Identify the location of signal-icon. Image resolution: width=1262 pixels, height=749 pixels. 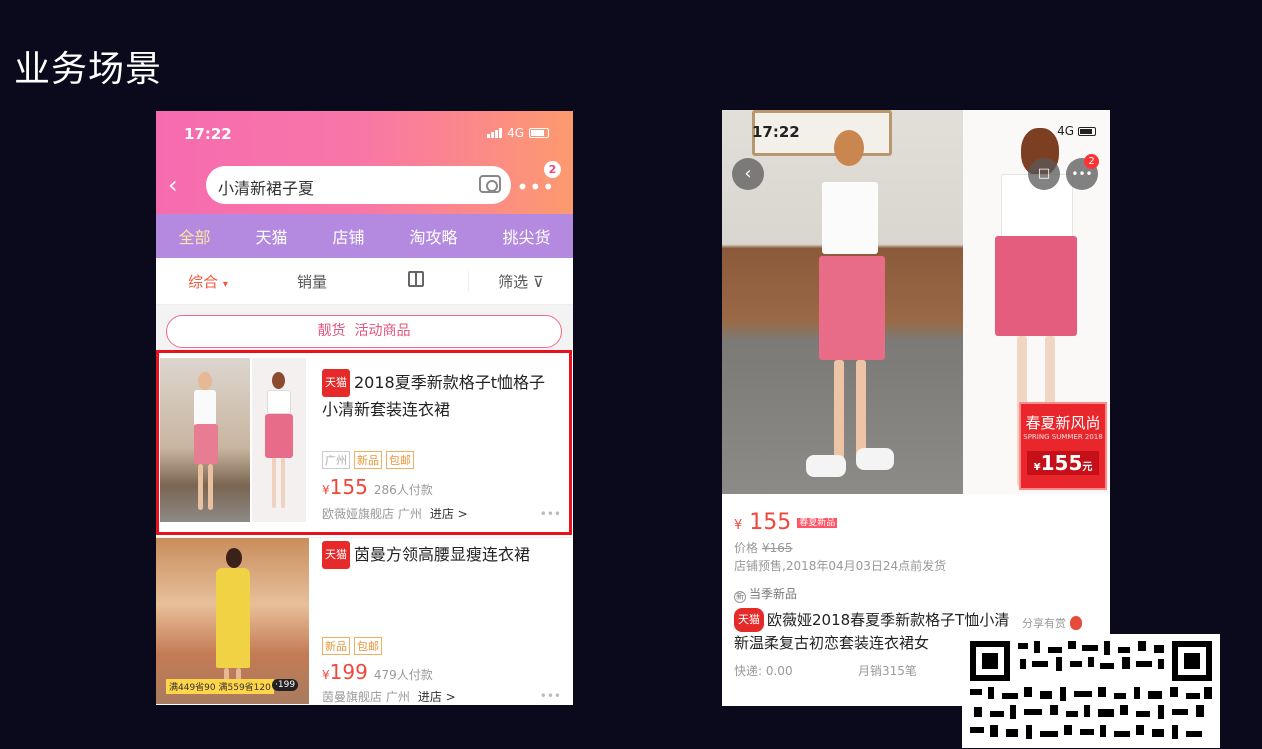
(495, 133).